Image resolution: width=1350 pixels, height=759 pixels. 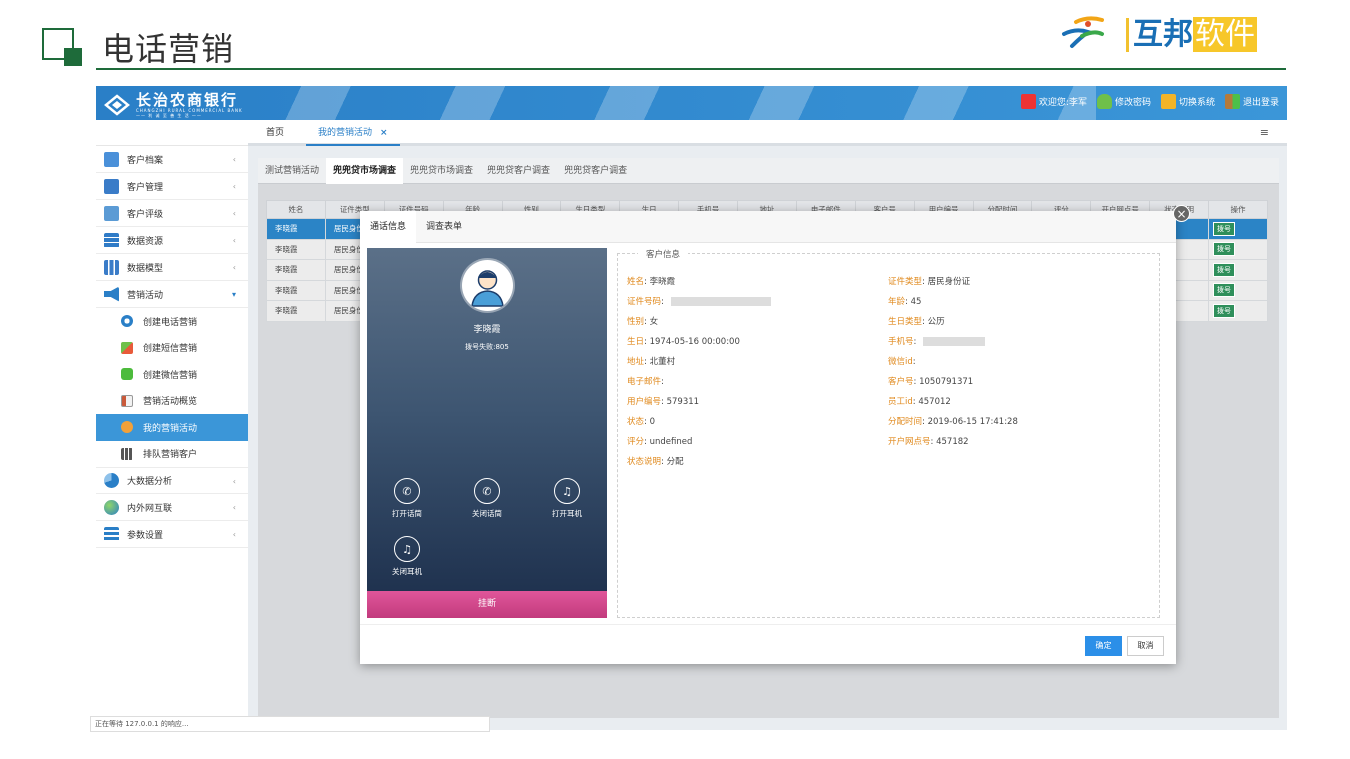 What do you see at coordinates (487, 604) in the screenshot?
I see `hangup-button: 挂断` at bounding box center [487, 604].